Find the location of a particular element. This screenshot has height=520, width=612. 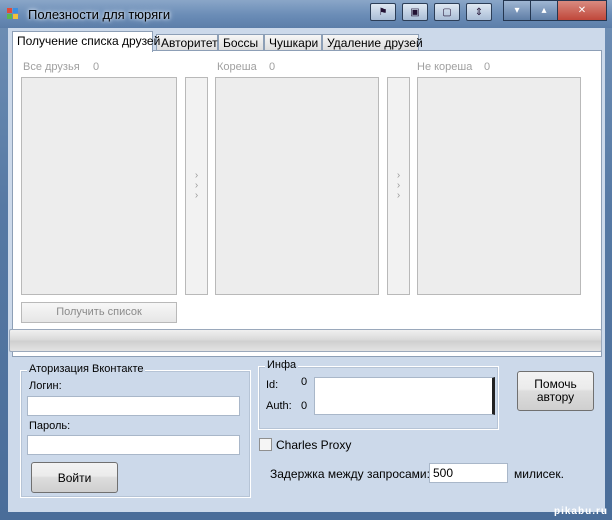

window-icon: ▢ is located at coordinates (447, 12).